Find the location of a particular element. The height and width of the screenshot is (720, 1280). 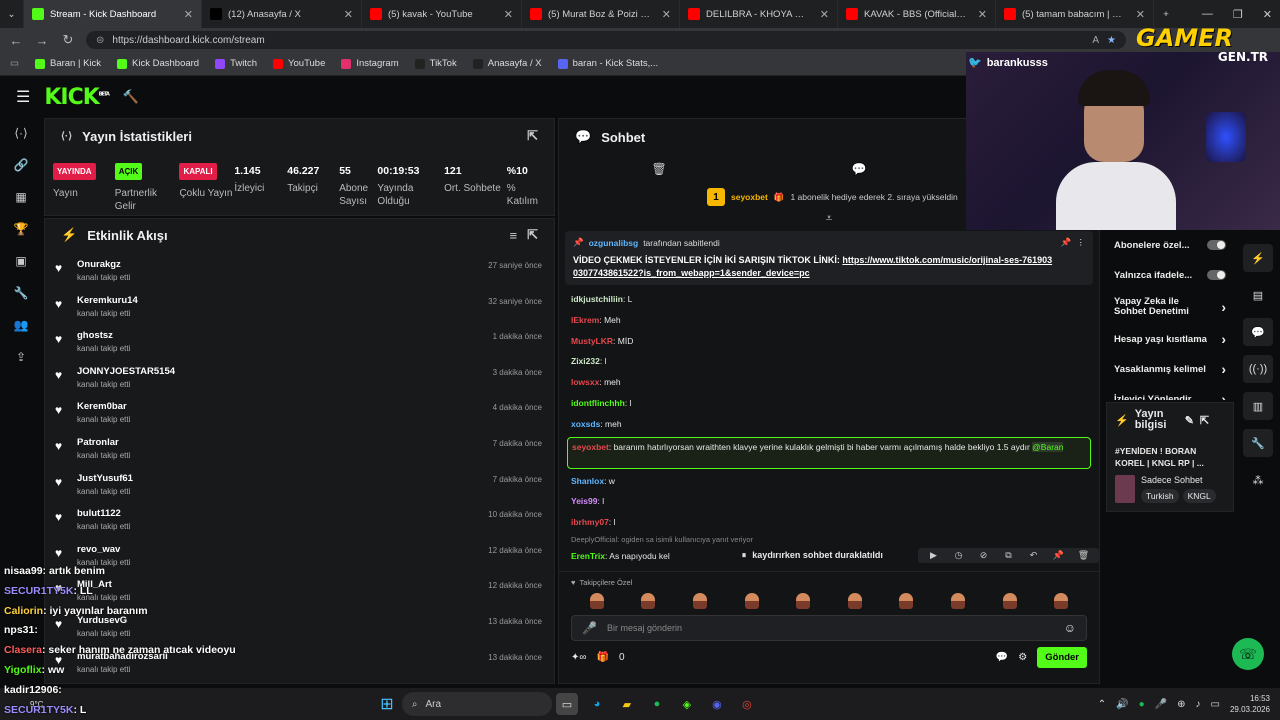

task-view-icon: ▭ is located at coordinates (566, 704).